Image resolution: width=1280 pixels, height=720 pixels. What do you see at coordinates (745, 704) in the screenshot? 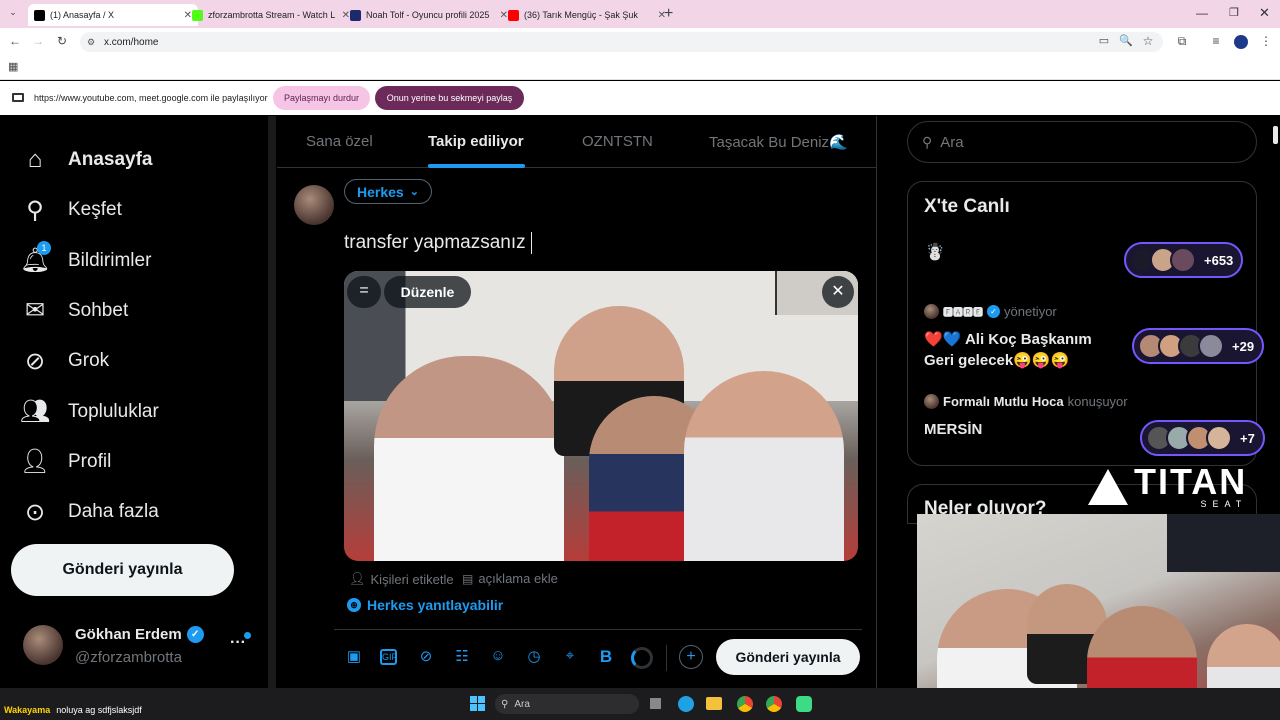
I see `chrome-icon` at bounding box center [745, 704].